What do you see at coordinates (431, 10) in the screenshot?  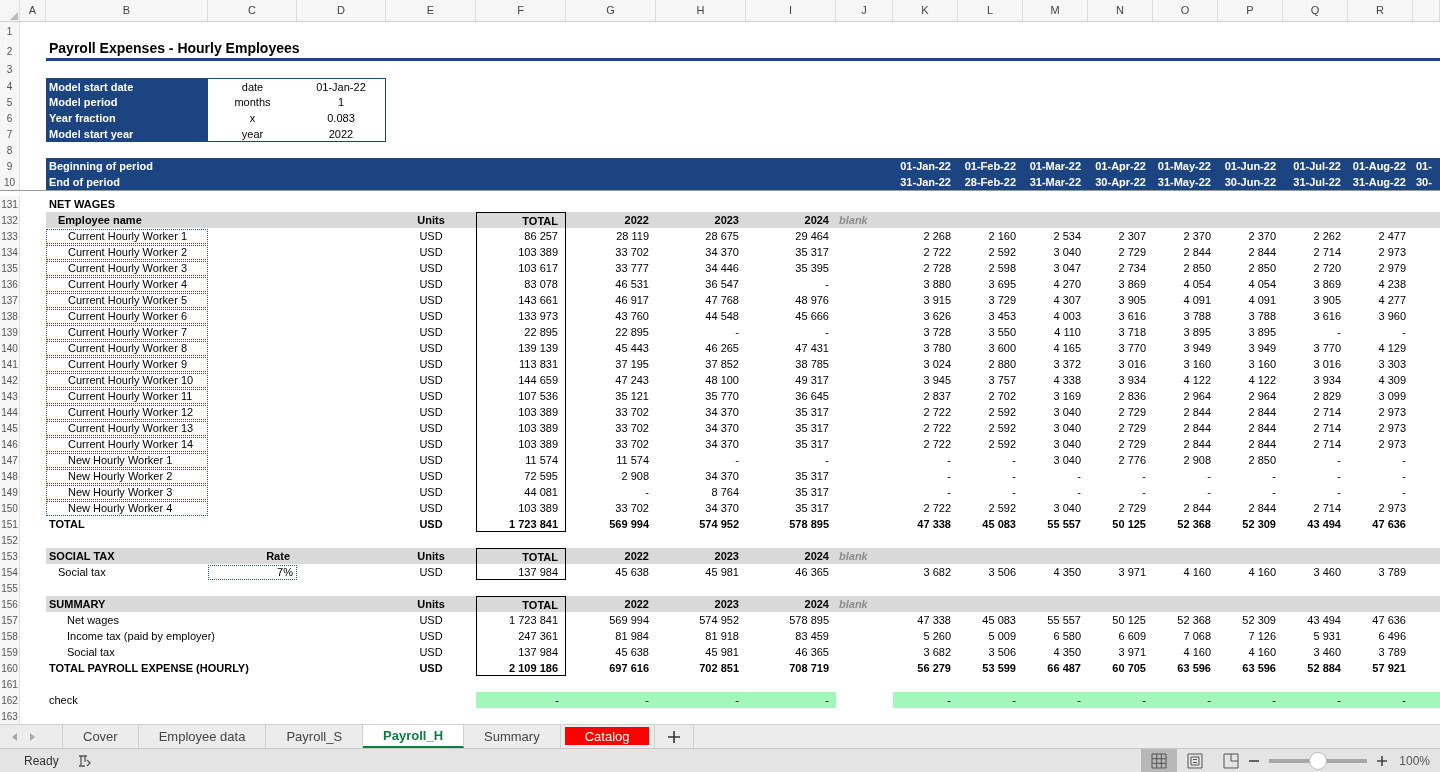 I see `column-header: E` at bounding box center [431, 10].